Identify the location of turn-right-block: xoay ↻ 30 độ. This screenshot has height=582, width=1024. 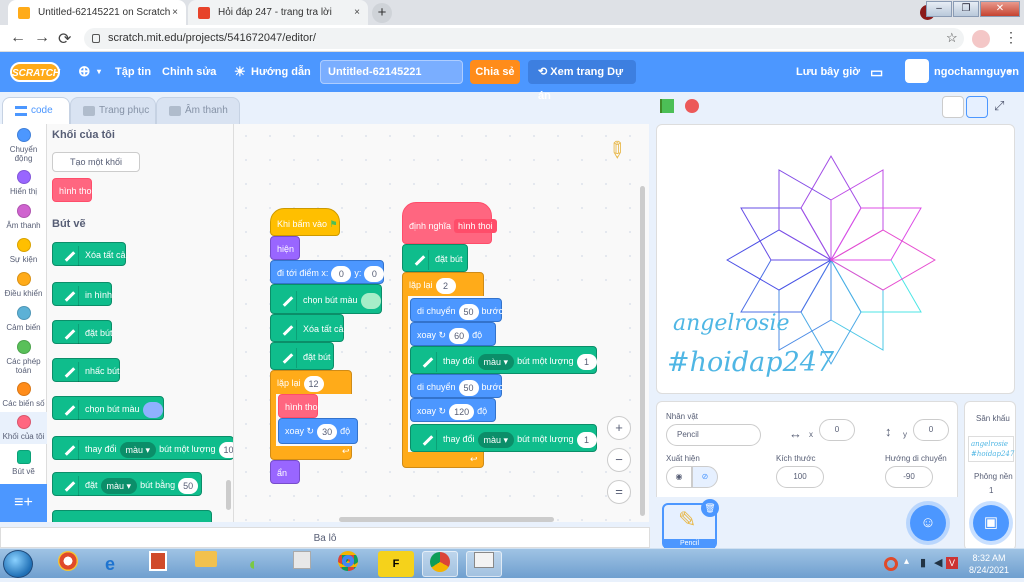
(318, 431).